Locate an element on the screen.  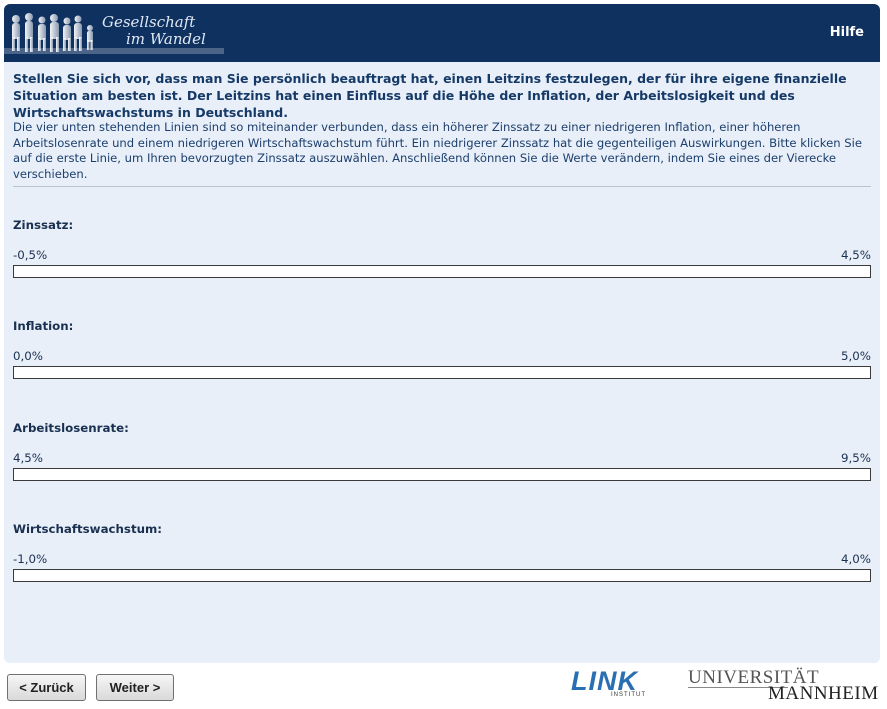
uni-logo-line-2: MANNHEIM is located at coordinates (823, 693).